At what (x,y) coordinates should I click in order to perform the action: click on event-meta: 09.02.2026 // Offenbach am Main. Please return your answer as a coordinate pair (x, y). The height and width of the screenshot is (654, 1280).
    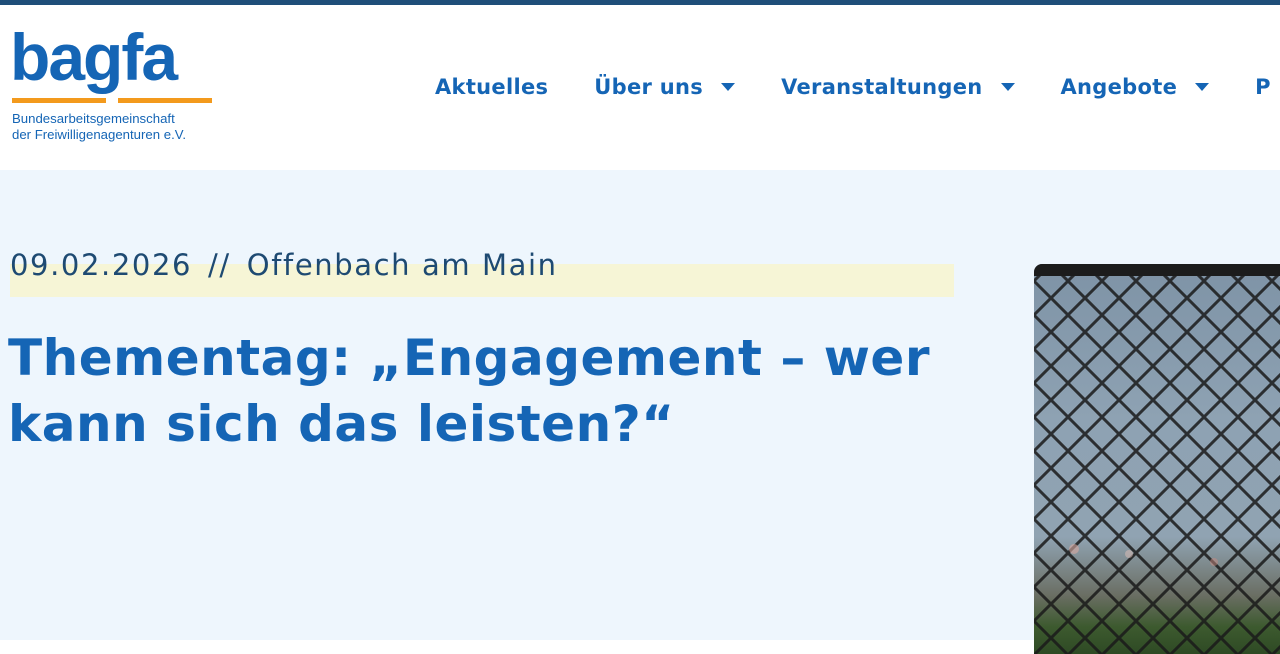
    Looking at the image, I should click on (284, 265).